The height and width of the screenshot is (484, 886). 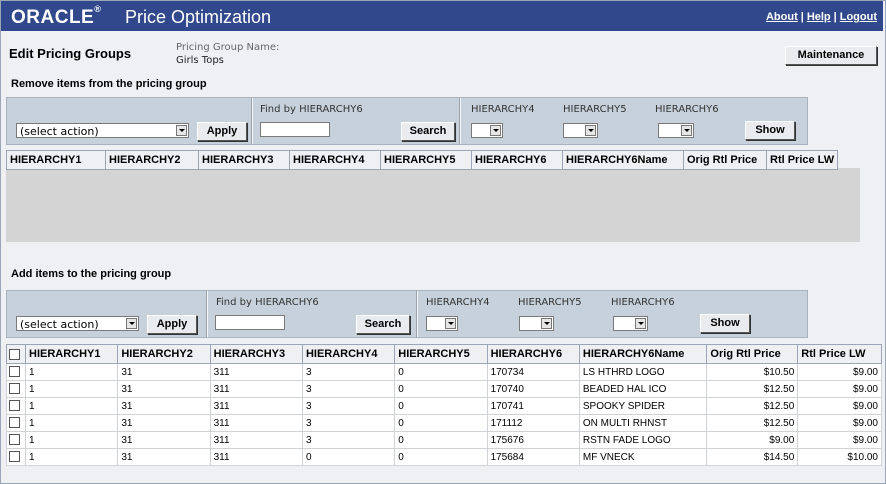 I want to click on add-h6-select, so click(x=630, y=323).